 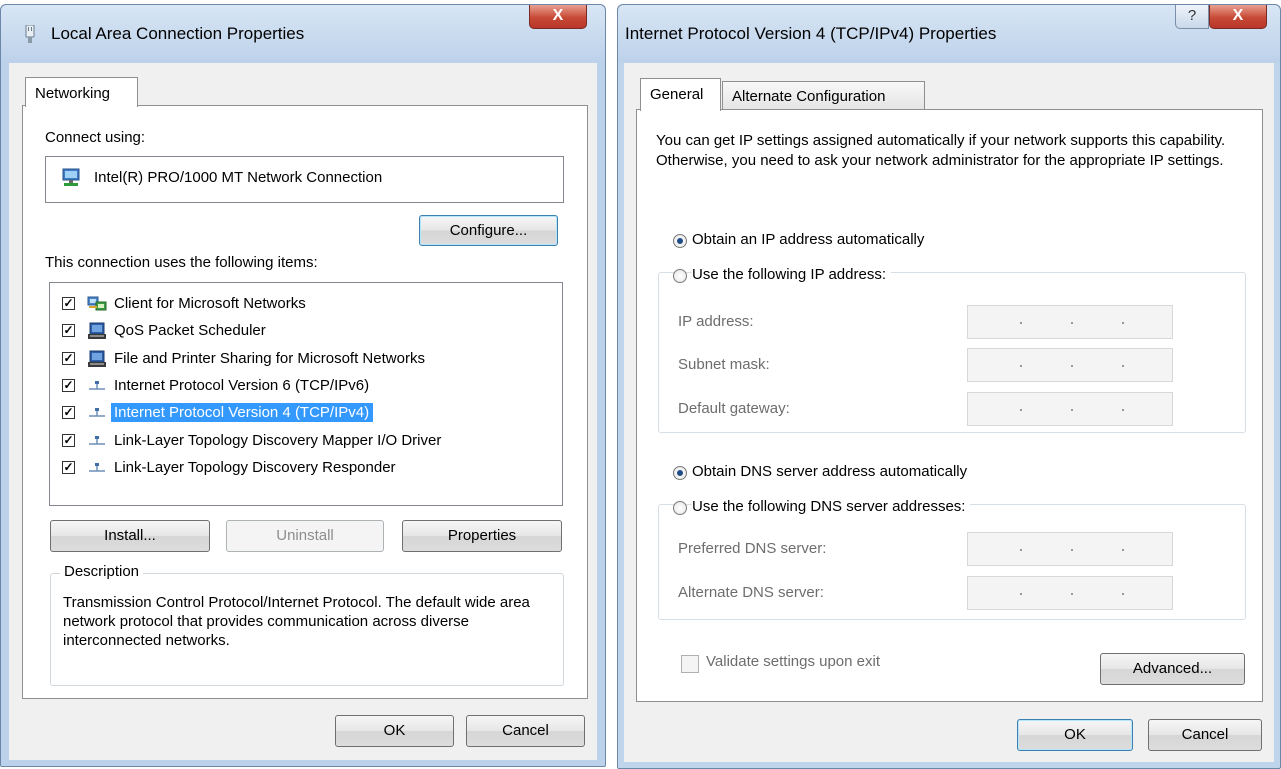 What do you see at coordinates (680, 241) in the screenshot?
I see `obtain-ip-auto-radio` at bounding box center [680, 241].